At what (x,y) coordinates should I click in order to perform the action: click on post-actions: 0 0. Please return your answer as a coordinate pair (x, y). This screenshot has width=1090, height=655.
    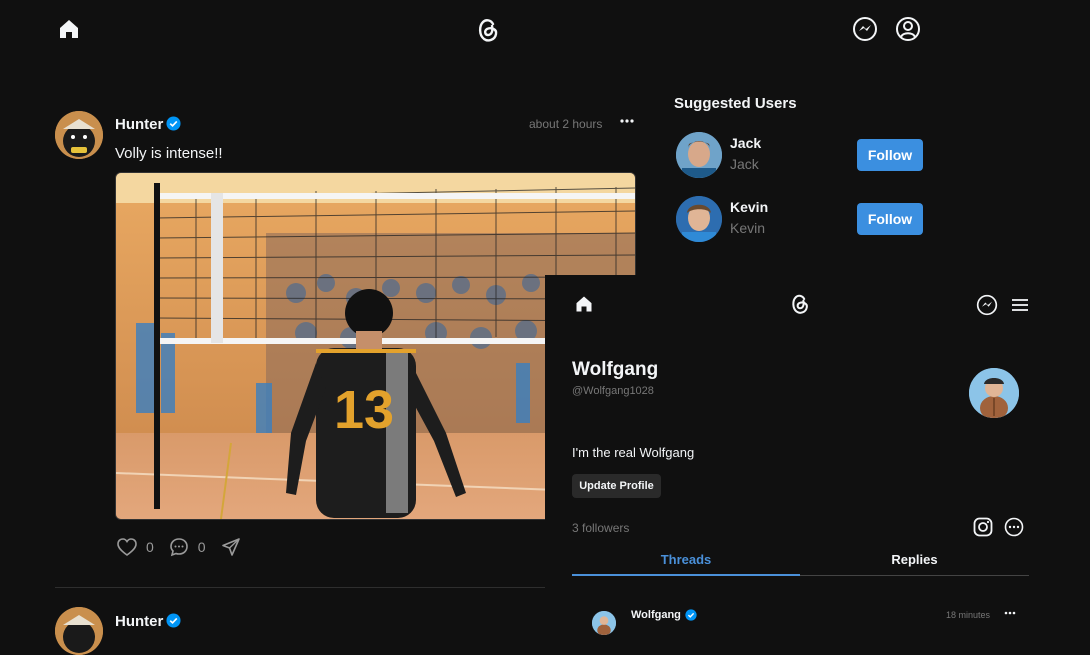
    Looking at the image, I should click on (179, 547).